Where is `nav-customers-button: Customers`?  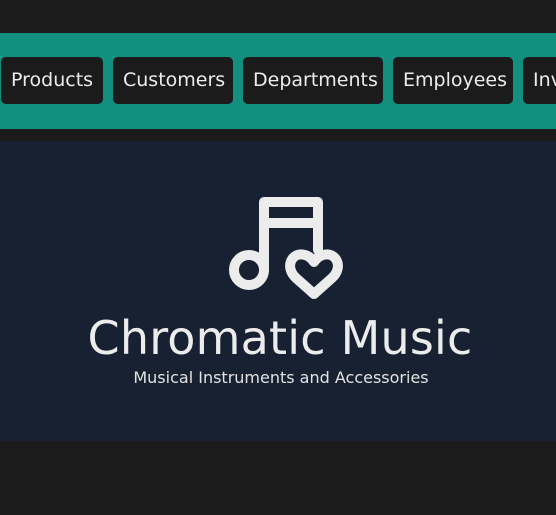 nav-customers-button: Customers is located at coordinates (173, 80).